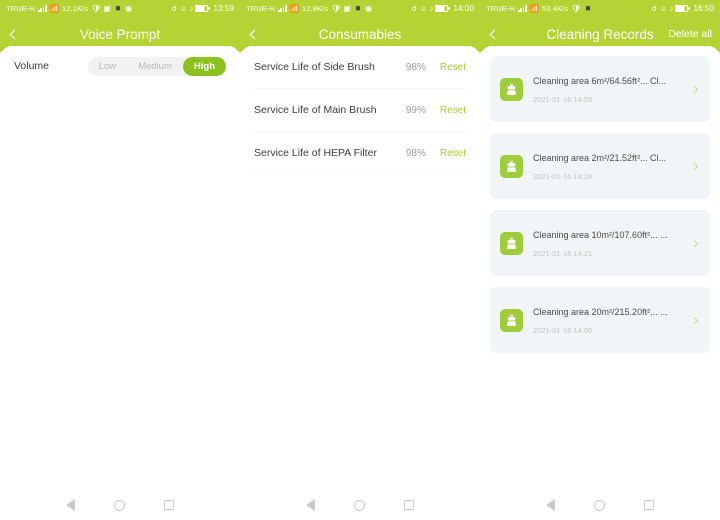  I want to click on consumable-name: Service Life of HEPA Filter, so click(315, 153).